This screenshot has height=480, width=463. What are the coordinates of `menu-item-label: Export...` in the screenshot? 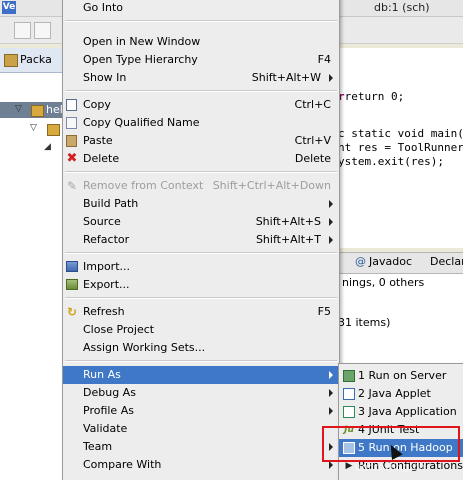 It's located at (106, 284).